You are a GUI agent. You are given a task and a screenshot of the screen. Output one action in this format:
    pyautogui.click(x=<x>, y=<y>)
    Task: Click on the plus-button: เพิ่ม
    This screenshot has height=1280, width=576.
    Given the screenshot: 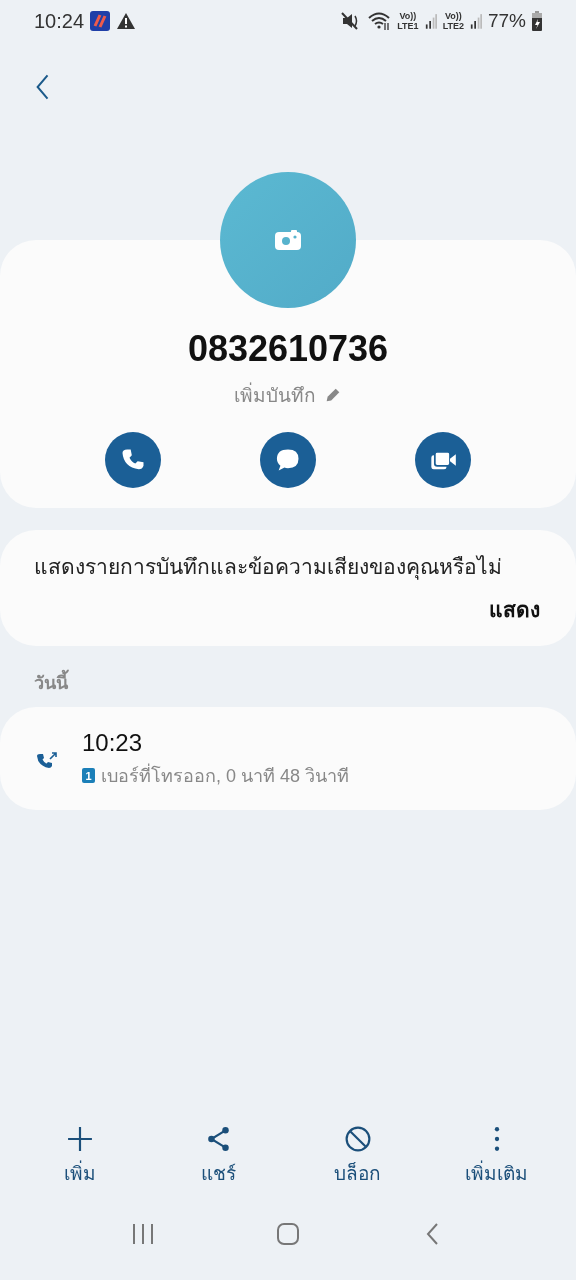 What is the action you would take?
    pyautogui.click(x=79, y=1157)
    